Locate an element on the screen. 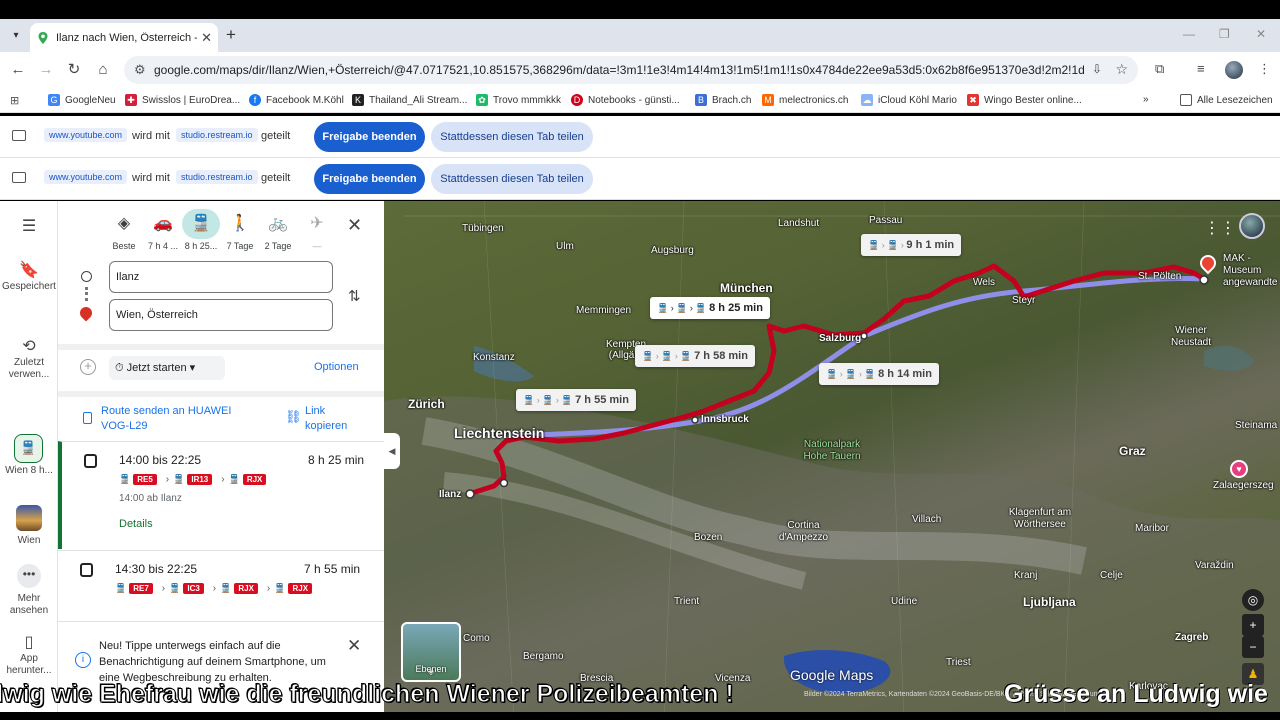  map-label: Landshut is located at coordinates (798, 223).